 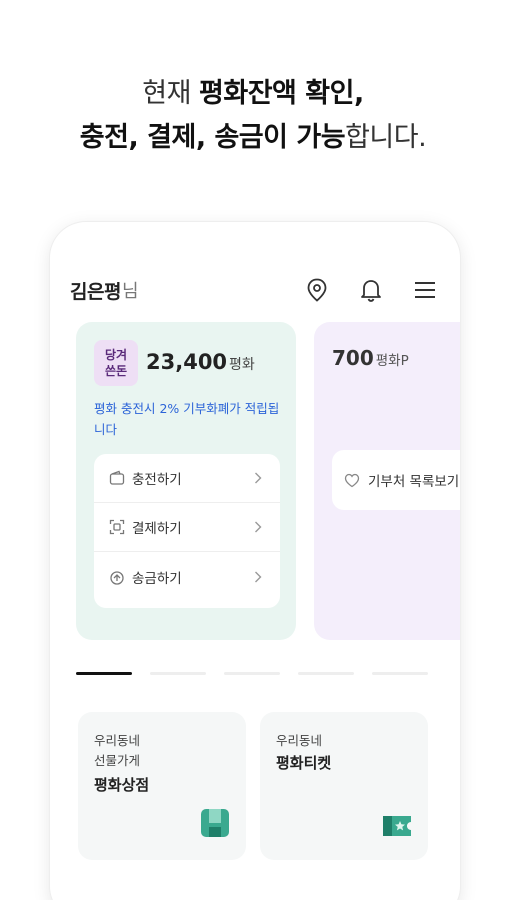 I want to click on peace-ticket-tile: 우리동네 평화티켓, so click(x=344, y=786).